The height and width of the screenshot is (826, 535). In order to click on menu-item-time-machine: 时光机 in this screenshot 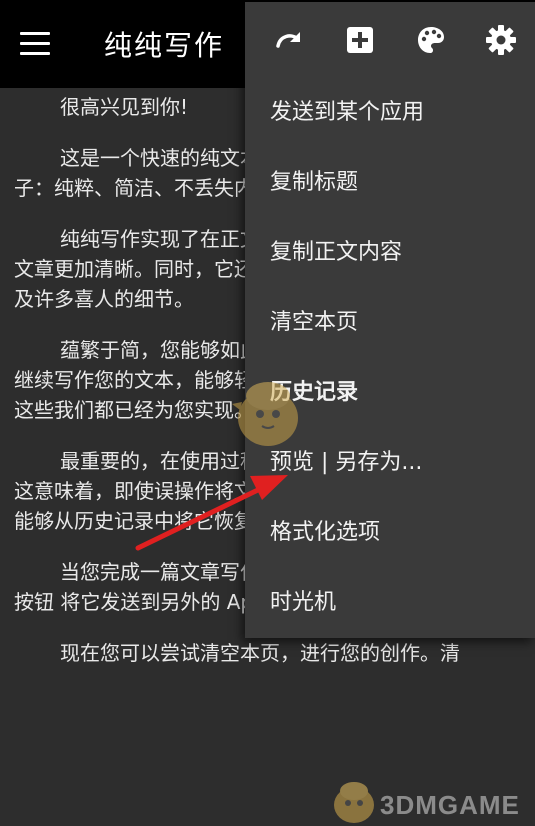, I will do `click(390, 603)`.